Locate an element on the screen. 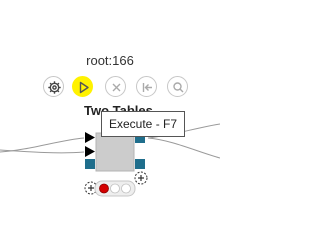  node-body is located at coordinates (115, 152).